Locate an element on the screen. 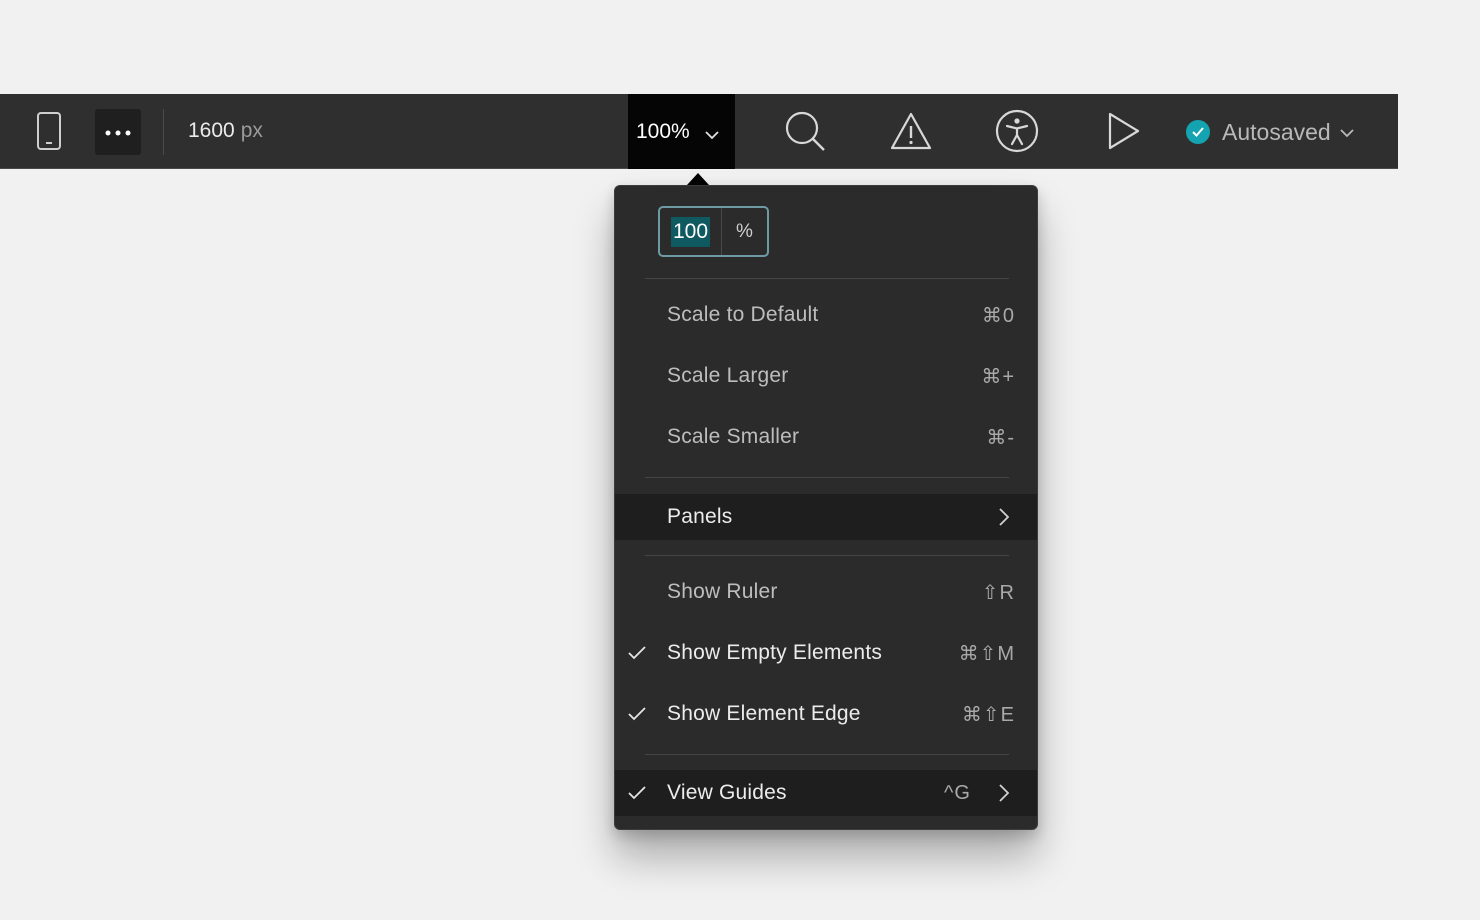  menu-item-shortcut: ⌘- is located at coordinates (1000, 437).